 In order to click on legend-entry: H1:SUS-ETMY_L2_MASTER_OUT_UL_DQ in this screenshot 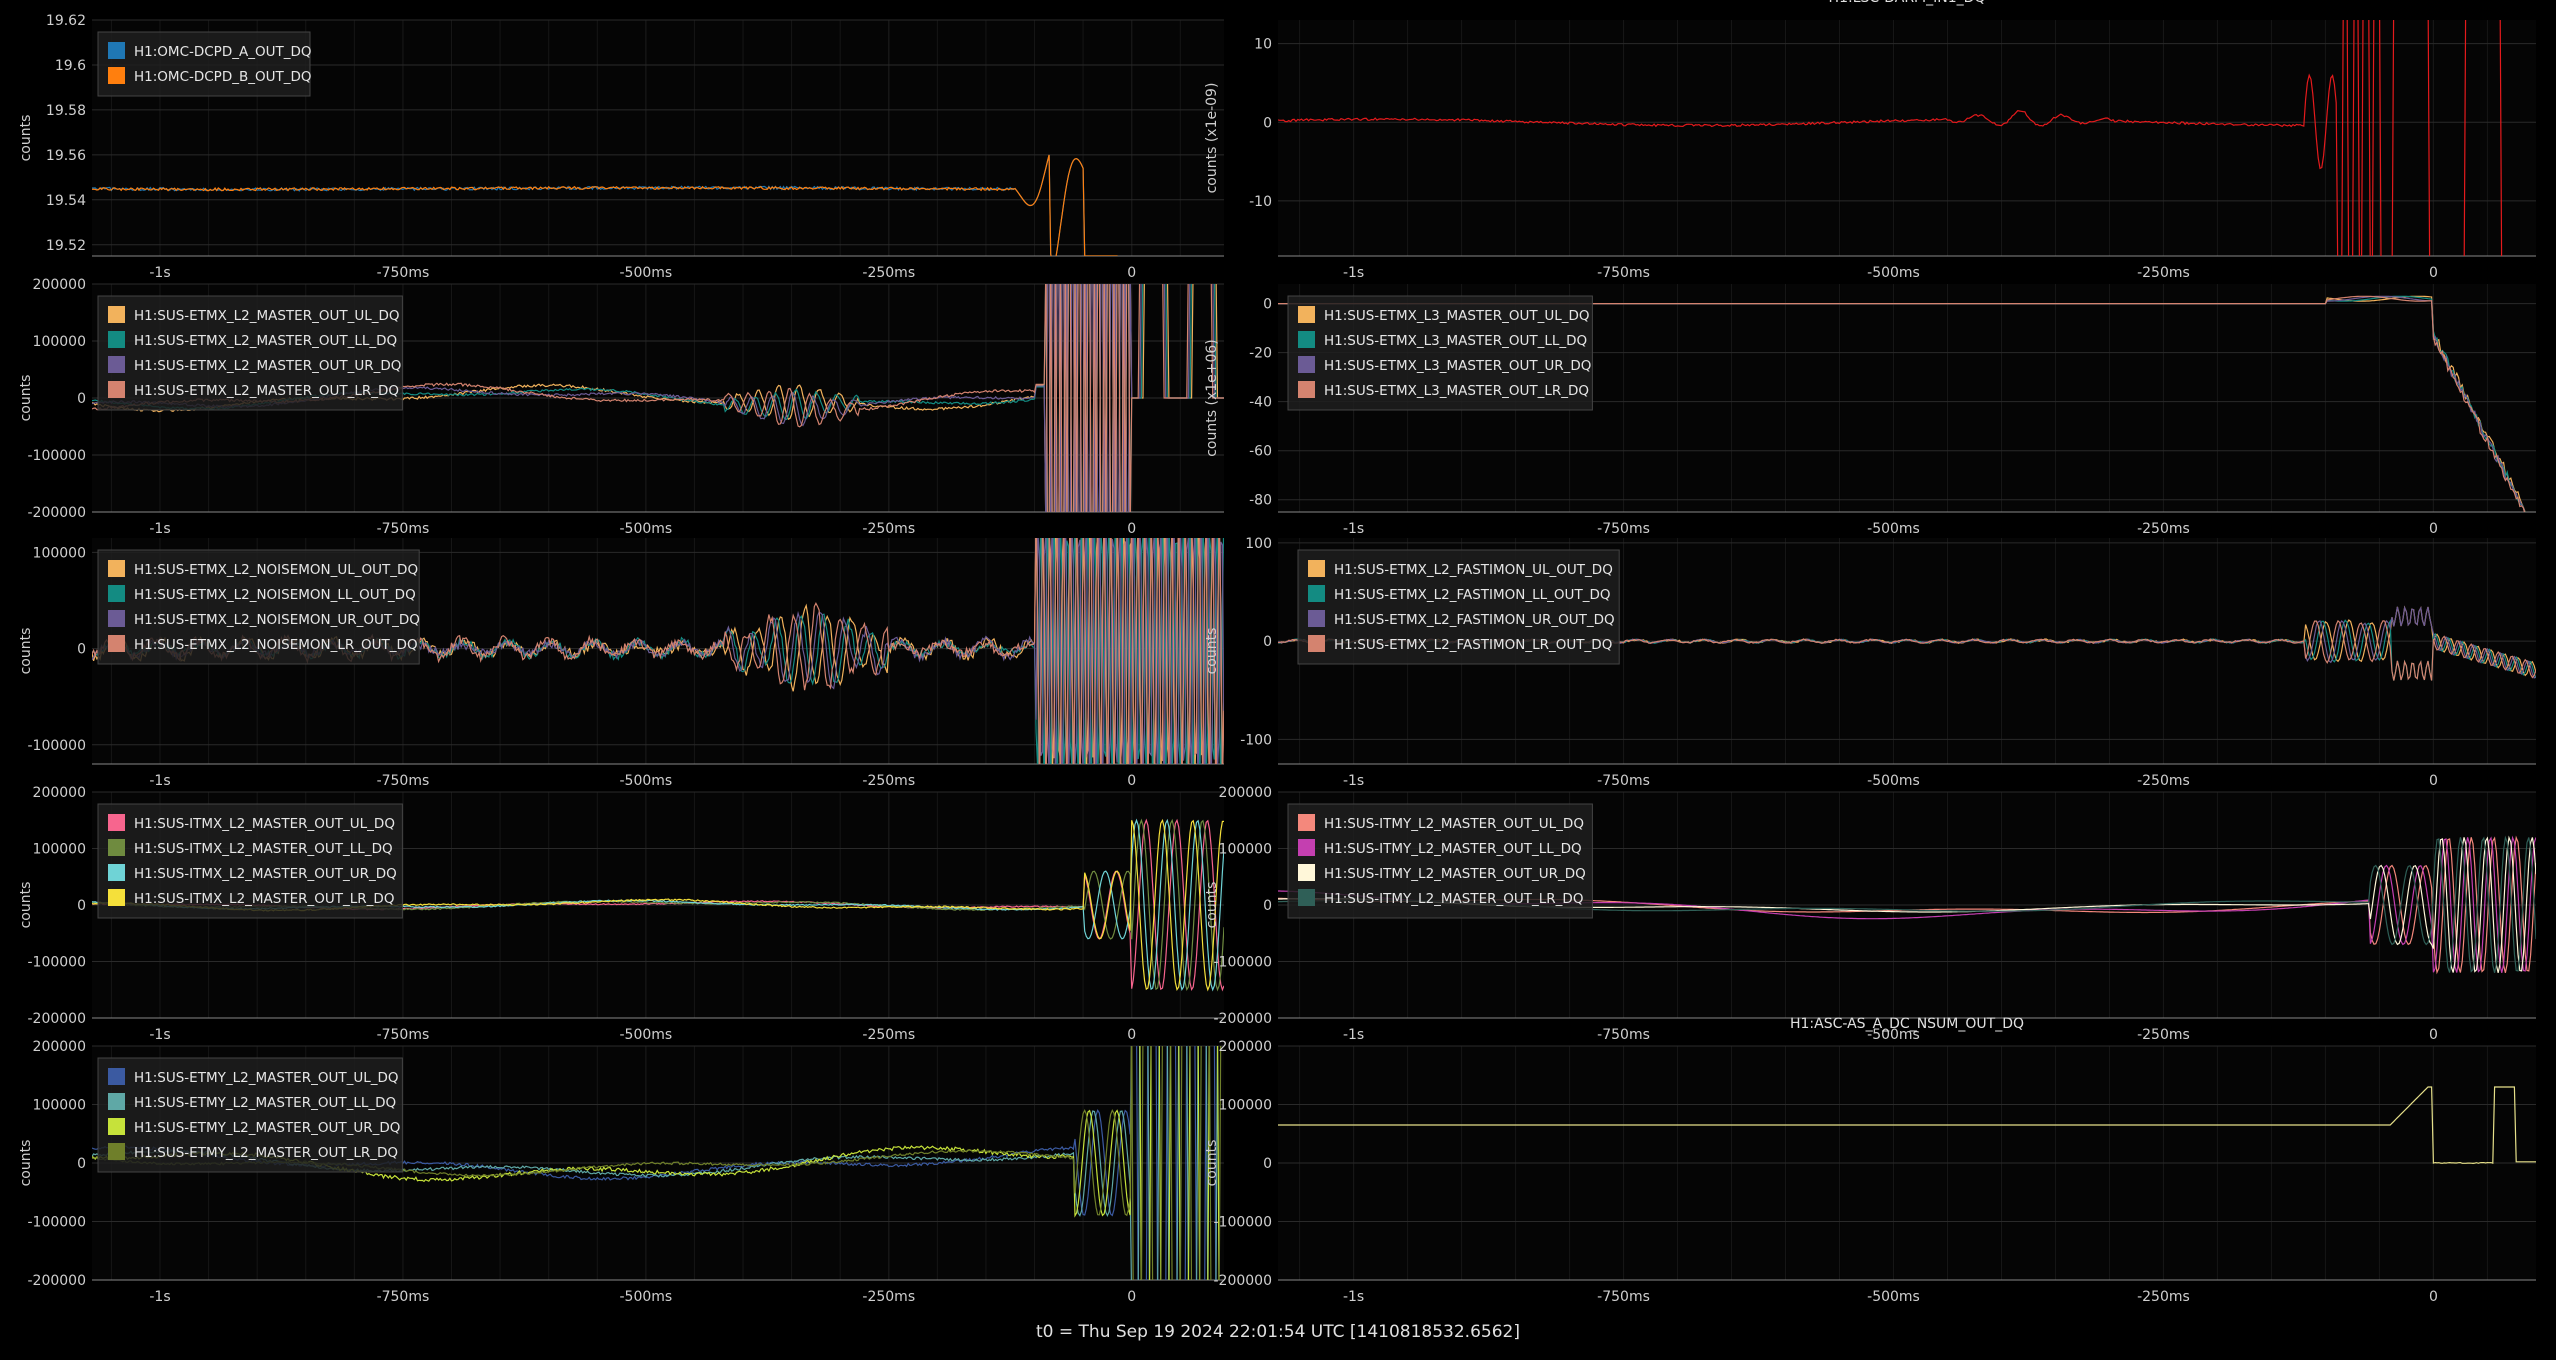, I will do `click(266, 1078)`.